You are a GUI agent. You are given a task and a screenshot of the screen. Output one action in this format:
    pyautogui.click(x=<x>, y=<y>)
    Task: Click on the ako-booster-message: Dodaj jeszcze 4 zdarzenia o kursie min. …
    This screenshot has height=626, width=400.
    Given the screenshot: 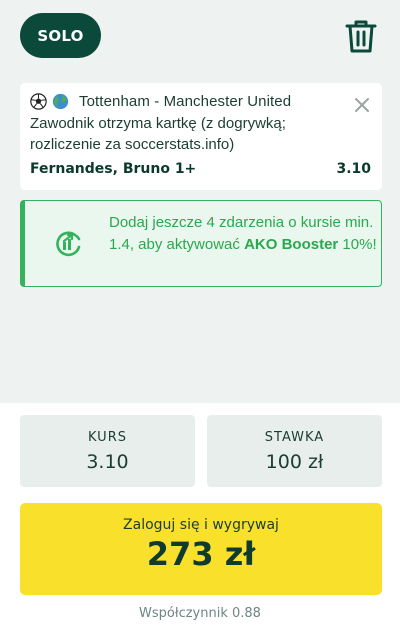 What is the action you would take?
    pyautogui.click(x=243, y=234)
    